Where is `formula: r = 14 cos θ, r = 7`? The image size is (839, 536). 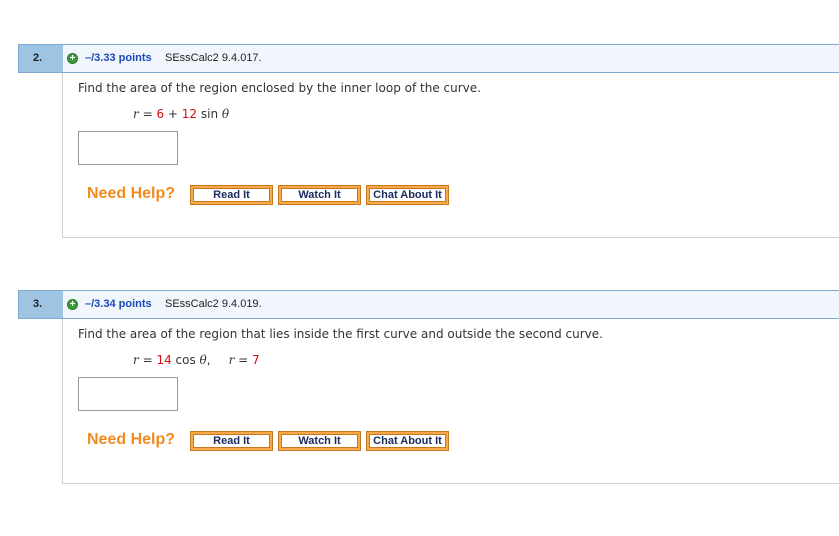
formula: r = 14 cos θ, r = 7 is located at coordinates (196, 360).